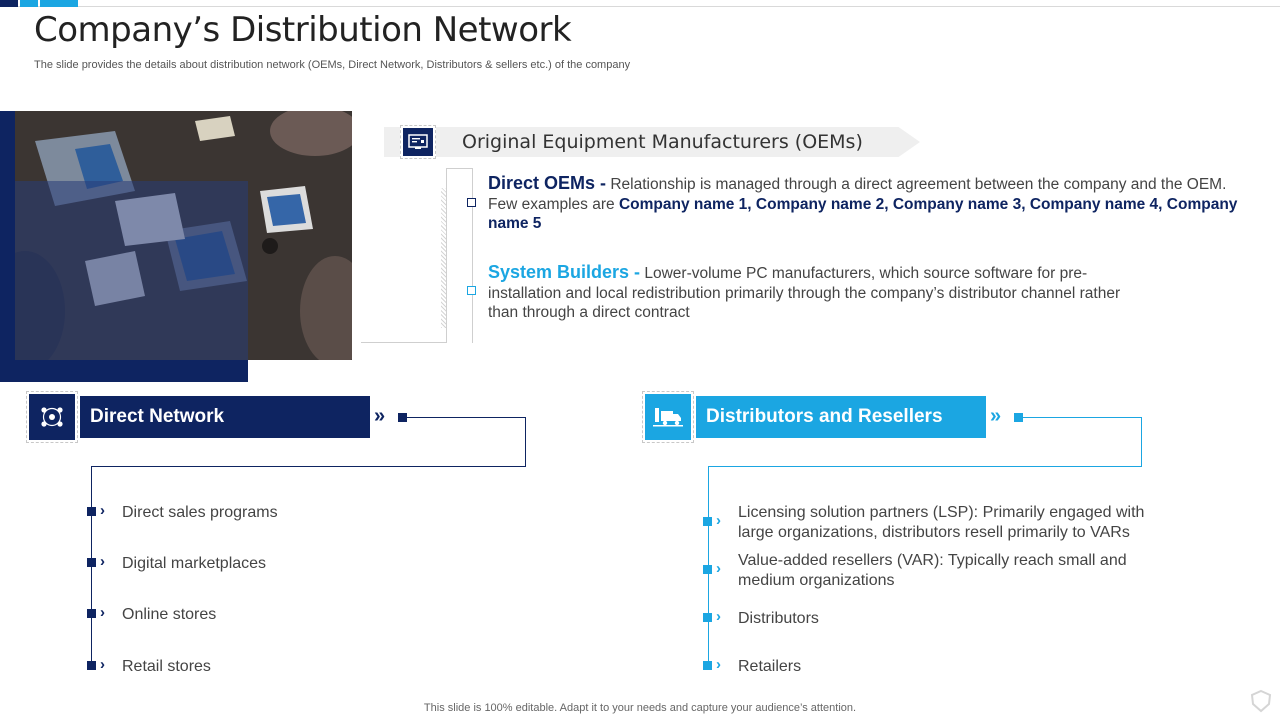 This screenshot has height=720, width=1280. What do you see at coordinates (547, 183) in the screenshot?
I see `direct-oems-heading: Direct OEMs -` at bounding box center [547, 183].